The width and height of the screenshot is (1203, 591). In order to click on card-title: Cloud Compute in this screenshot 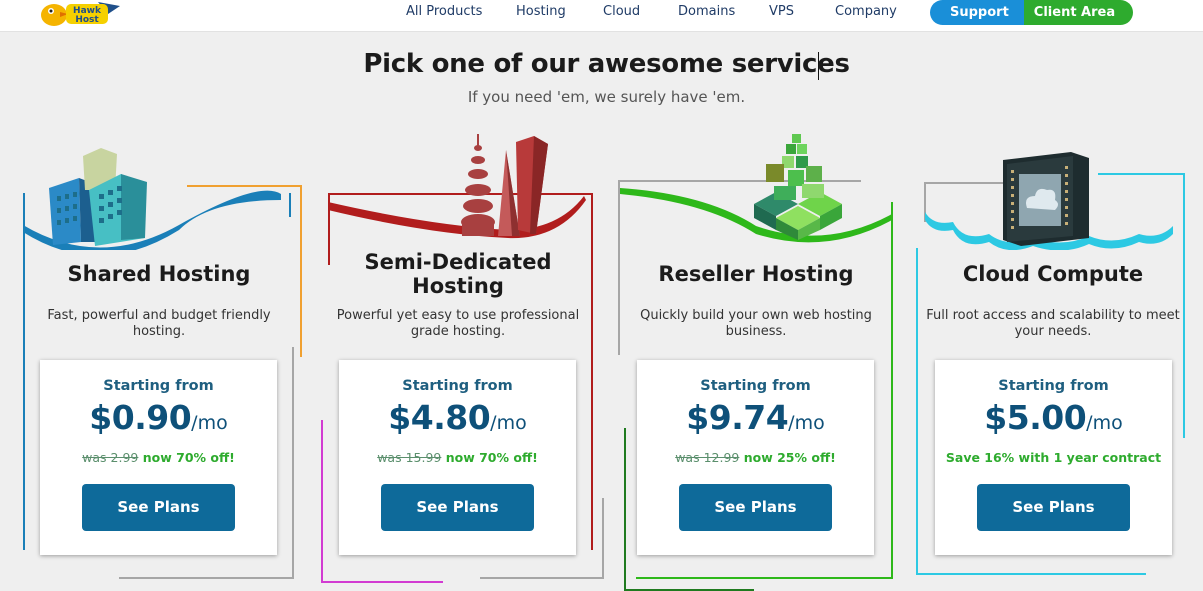, I will do `click(1053, 274)`.